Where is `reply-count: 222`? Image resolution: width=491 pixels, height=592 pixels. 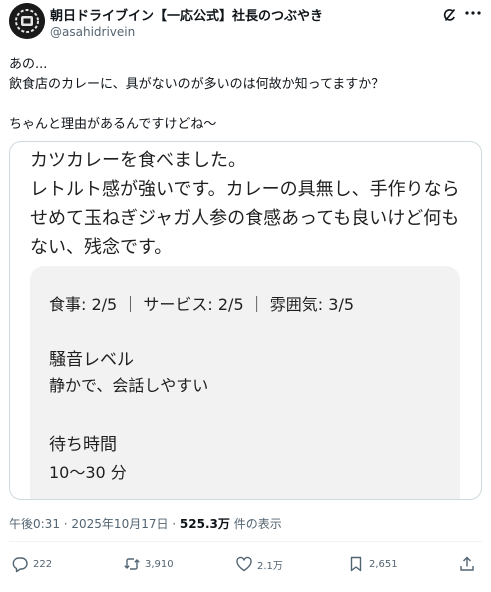
reply-count: 222 is located at coordinates (43, 564).